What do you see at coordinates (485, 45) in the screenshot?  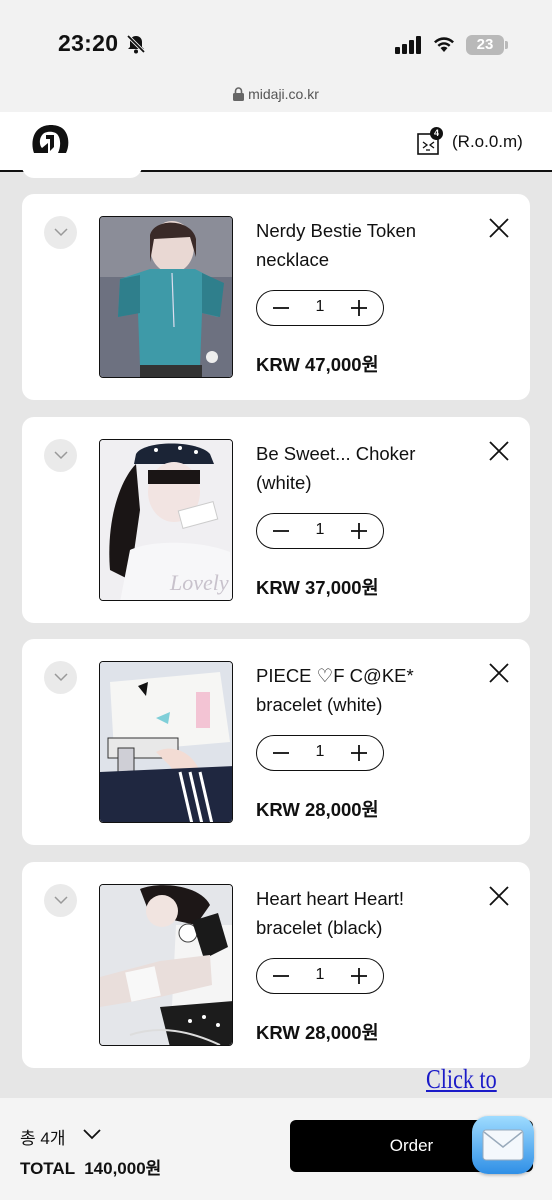 I see `battery-icon: 23` at bounding box center [485, 45].